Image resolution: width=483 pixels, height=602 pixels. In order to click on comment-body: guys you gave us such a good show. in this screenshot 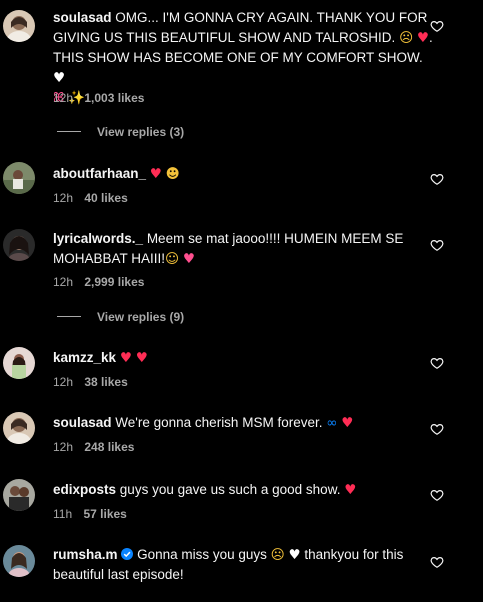, I will do `click(230, 489)`.